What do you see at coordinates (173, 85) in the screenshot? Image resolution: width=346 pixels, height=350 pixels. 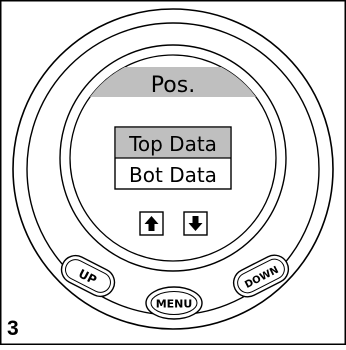 I see `display-title: Pos.` at bounding box center [173, 85].